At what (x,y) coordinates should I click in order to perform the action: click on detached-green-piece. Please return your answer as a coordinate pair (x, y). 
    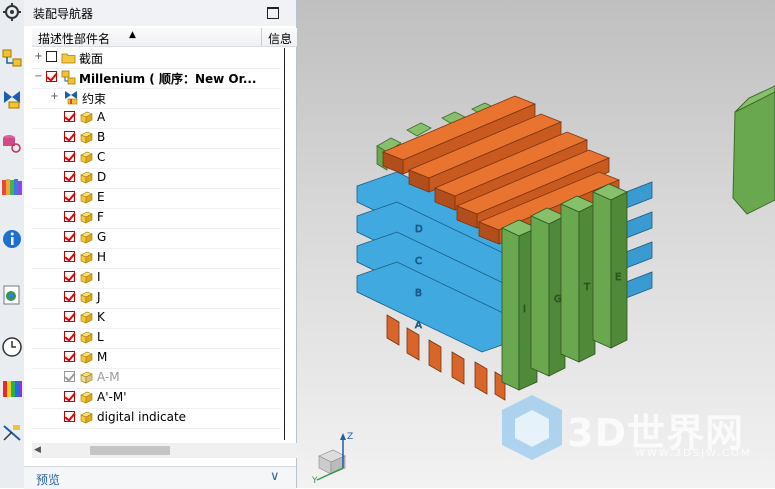
    Looking at the image, I should click on (753, 150).